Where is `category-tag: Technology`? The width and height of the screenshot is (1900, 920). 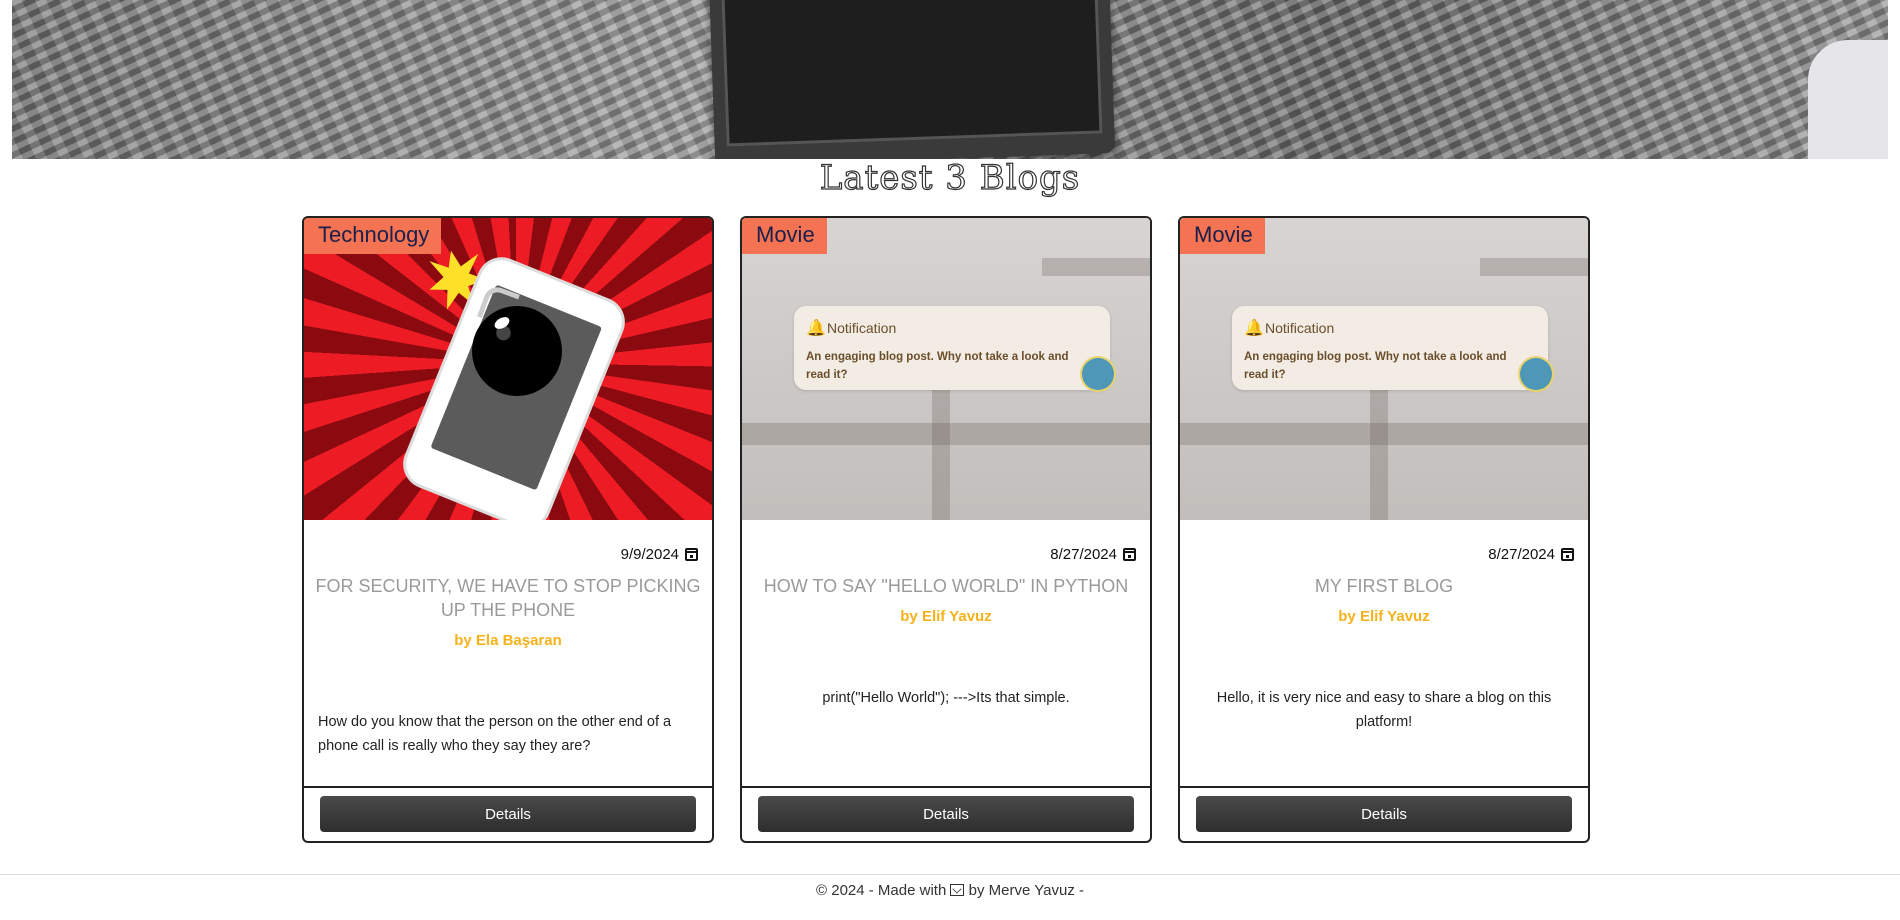
category-tag: Technology is located at coordinates (373, 236).